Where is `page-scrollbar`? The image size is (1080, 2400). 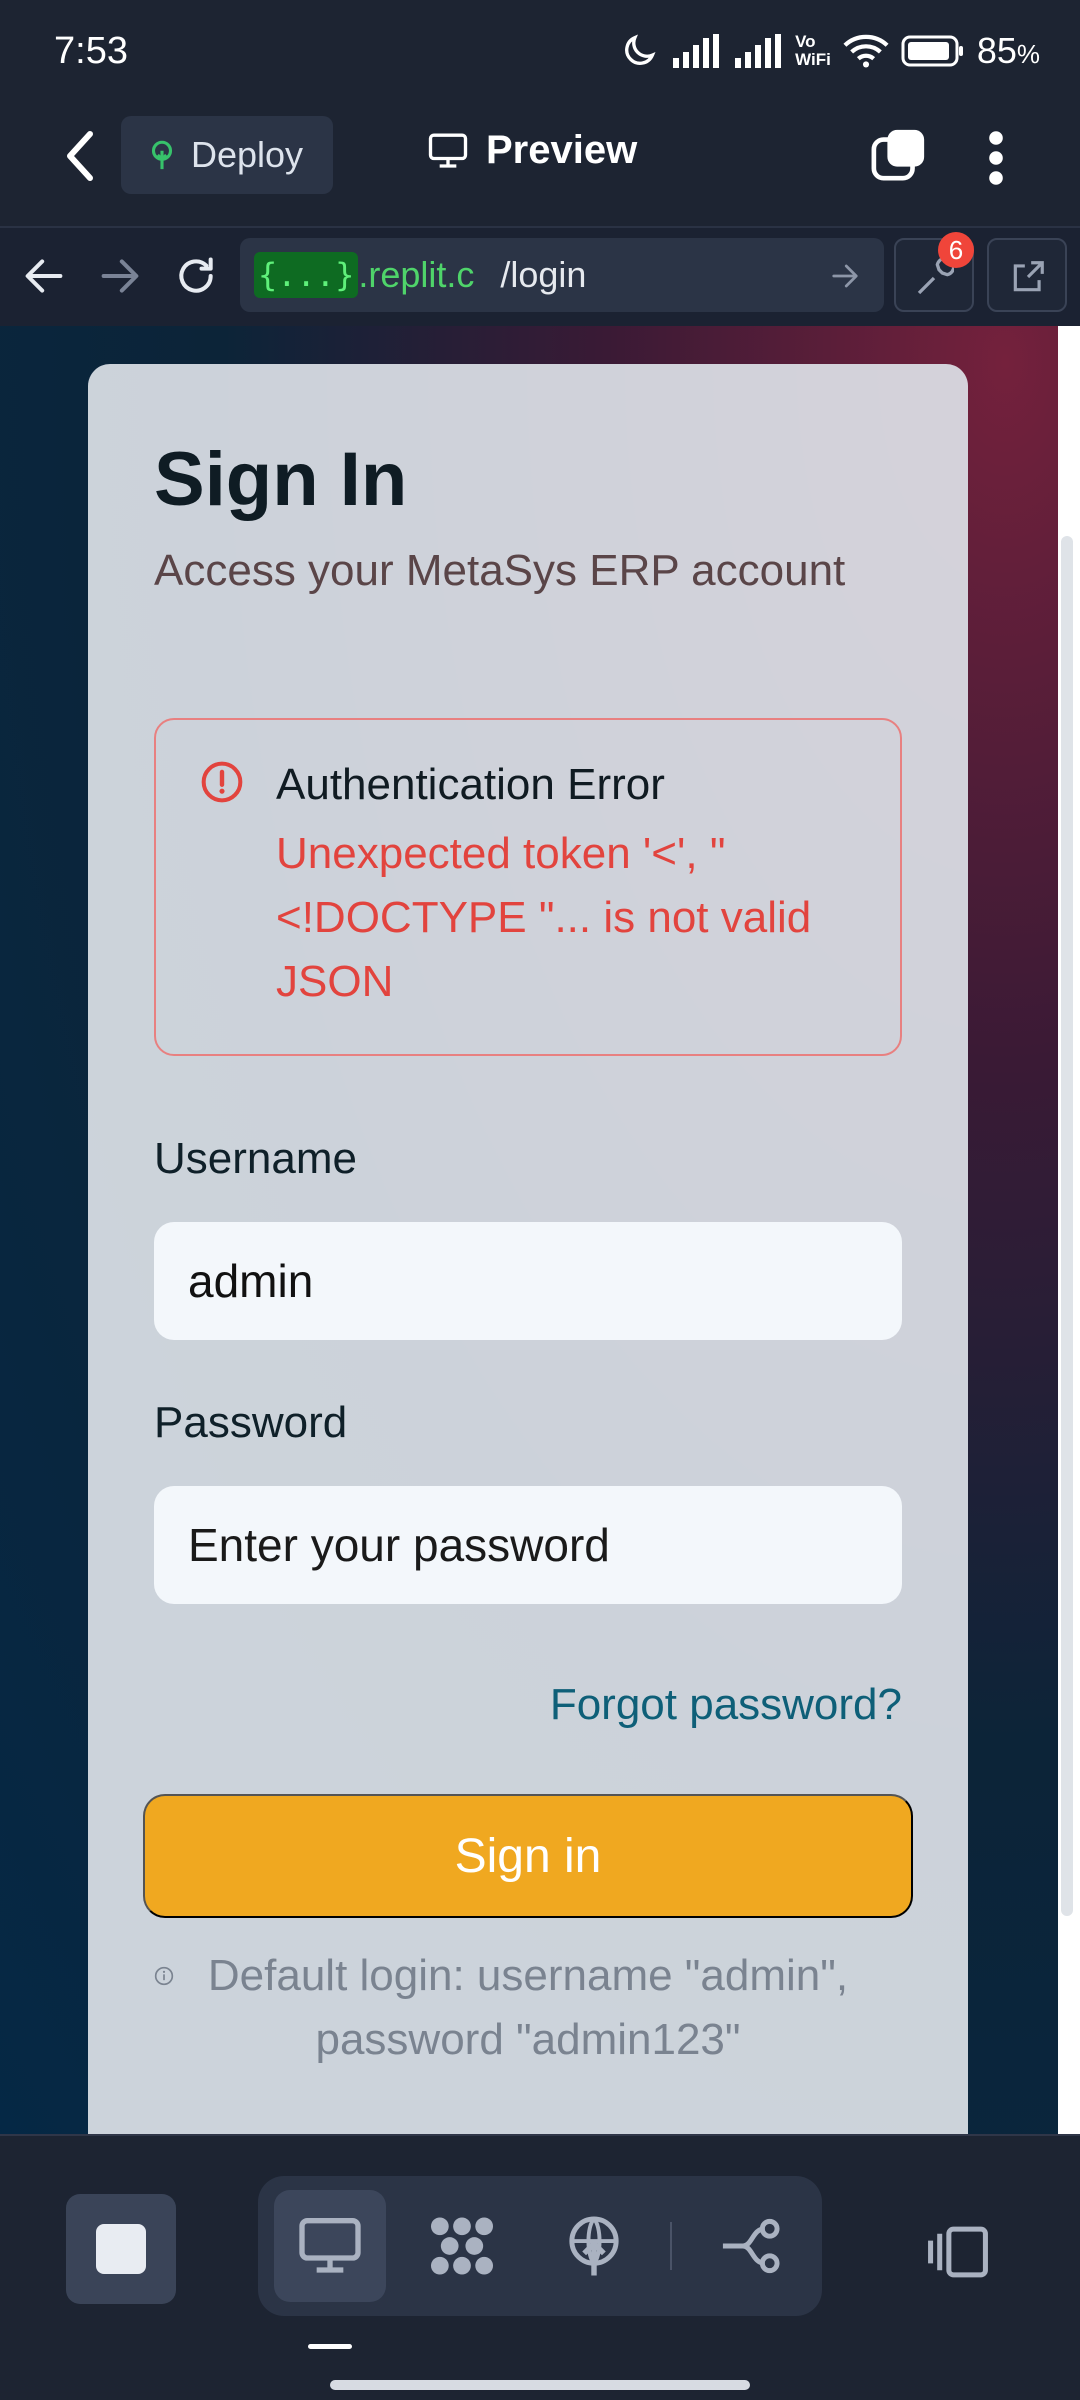 page-scrollbar is located at coordinates (1069, 1230).